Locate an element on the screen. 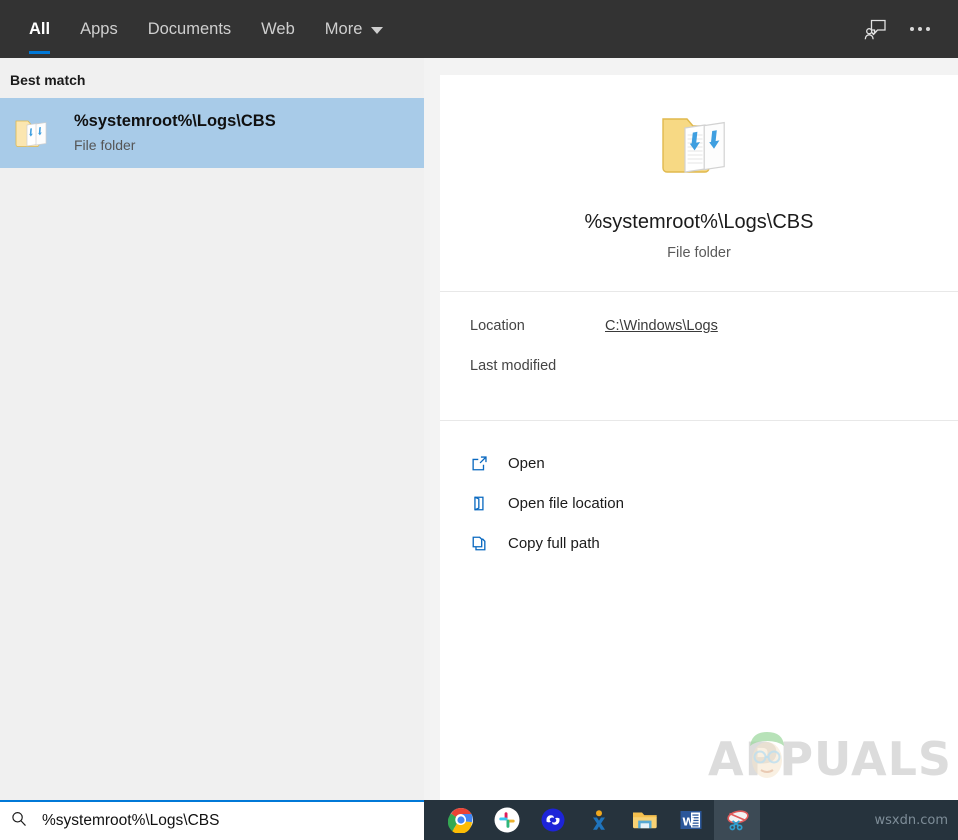 The image size is (958, 840). metadata-label-location: Location is located at coordinates (497, 326).